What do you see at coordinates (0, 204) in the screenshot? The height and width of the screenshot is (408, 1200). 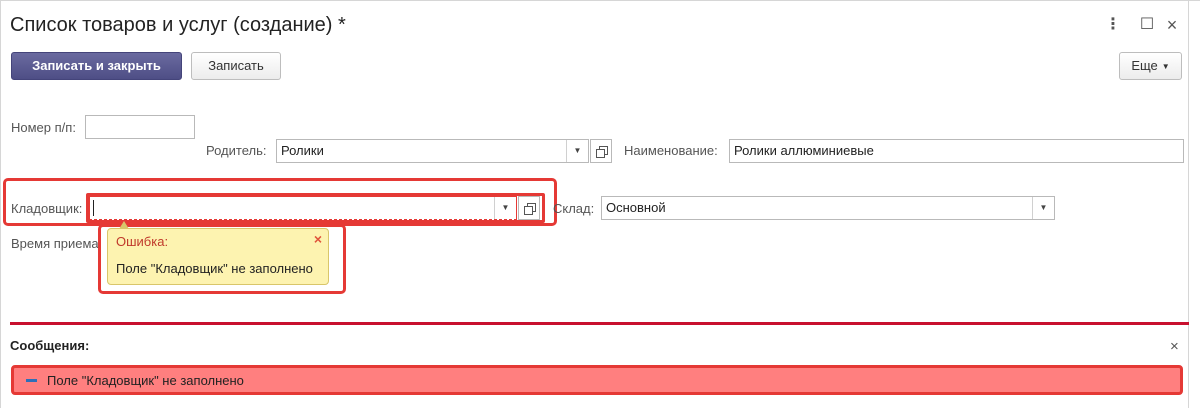 I see `window-left-border` at bounding box center [0, 204].